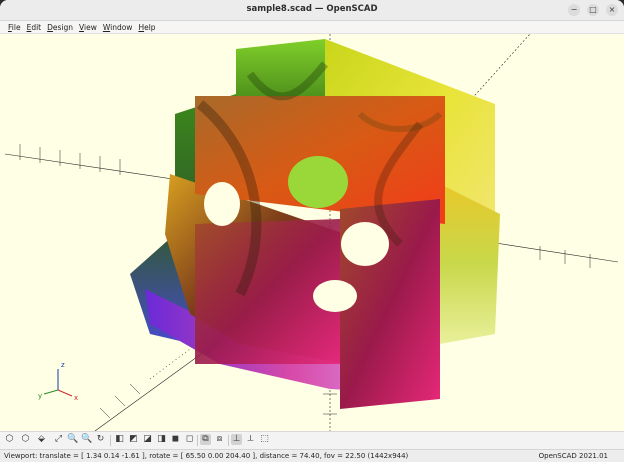 The image size is (624, 462). What do you see at coordinates (119, 439) in the screenshot?
I see `view-right-icon: ◧` at bounding box center [119, 439].